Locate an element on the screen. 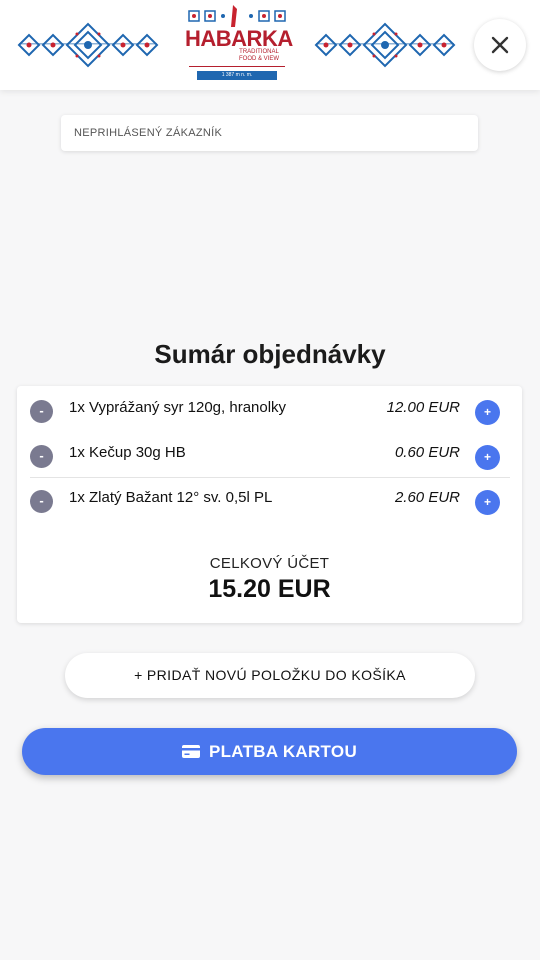 This screenshot has width=540, height=960. order-item-name: 1x Vyprážaný syr 120g, hranolky is located at coordinates (178, 407).